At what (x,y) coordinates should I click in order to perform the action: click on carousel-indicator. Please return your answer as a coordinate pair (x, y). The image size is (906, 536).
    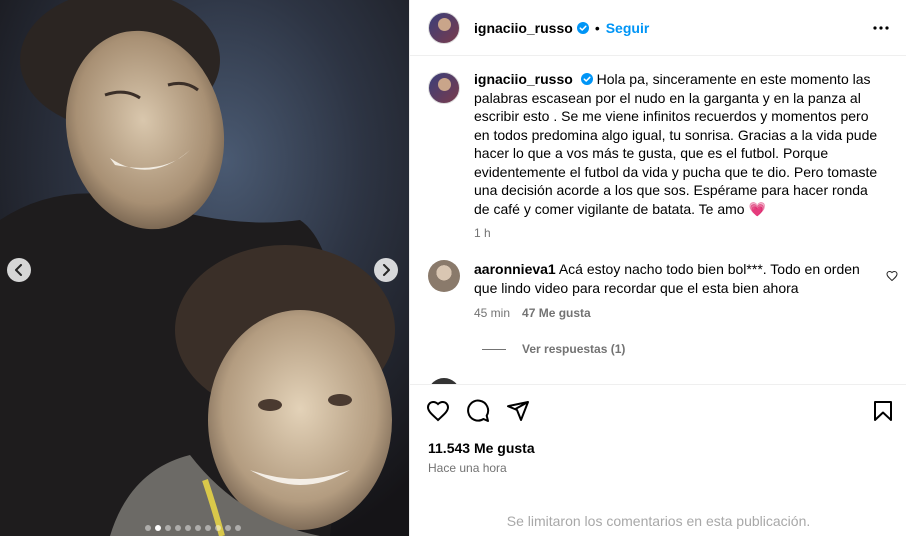
    Looking at the image, I should click on (193, 528).